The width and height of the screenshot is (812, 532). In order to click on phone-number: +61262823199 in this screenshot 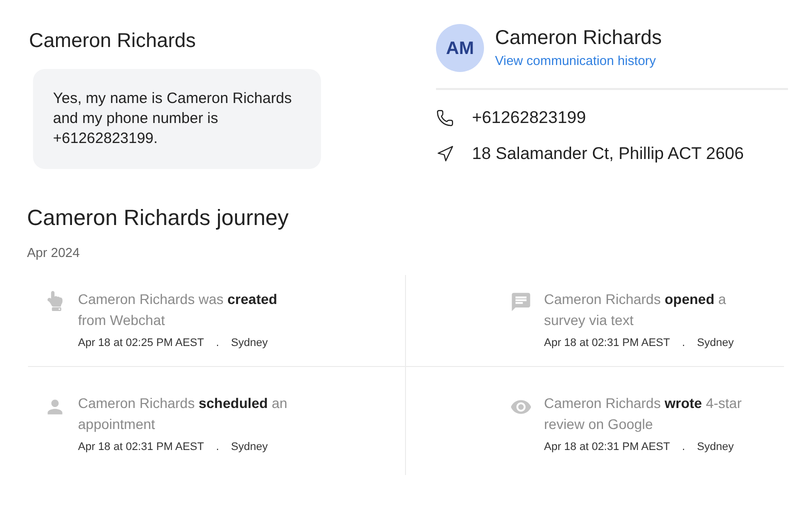, I will do `click(529, 118)`.